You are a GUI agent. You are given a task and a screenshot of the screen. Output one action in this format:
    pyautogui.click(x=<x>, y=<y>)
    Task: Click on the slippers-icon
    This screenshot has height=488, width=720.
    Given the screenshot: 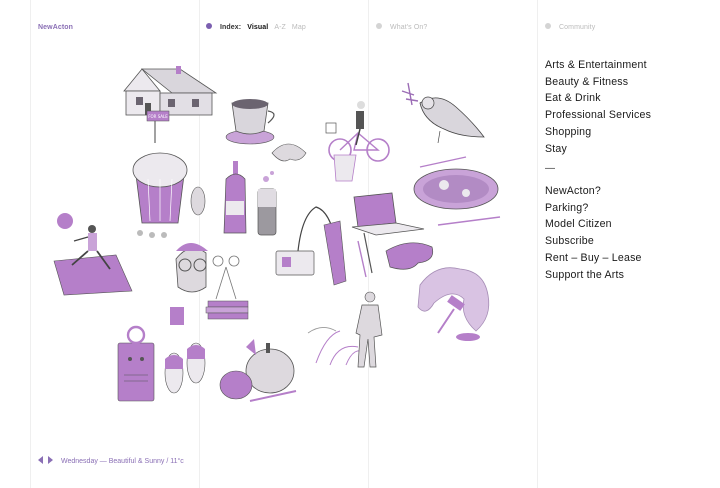 What is the action you would take?
    pyautogui.click(x=185, y=368)
    